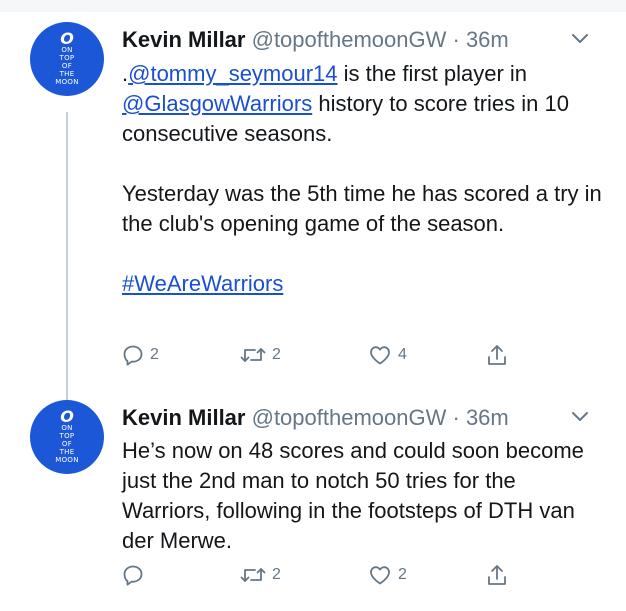  I want to click on reply-button, so click(136, 575).